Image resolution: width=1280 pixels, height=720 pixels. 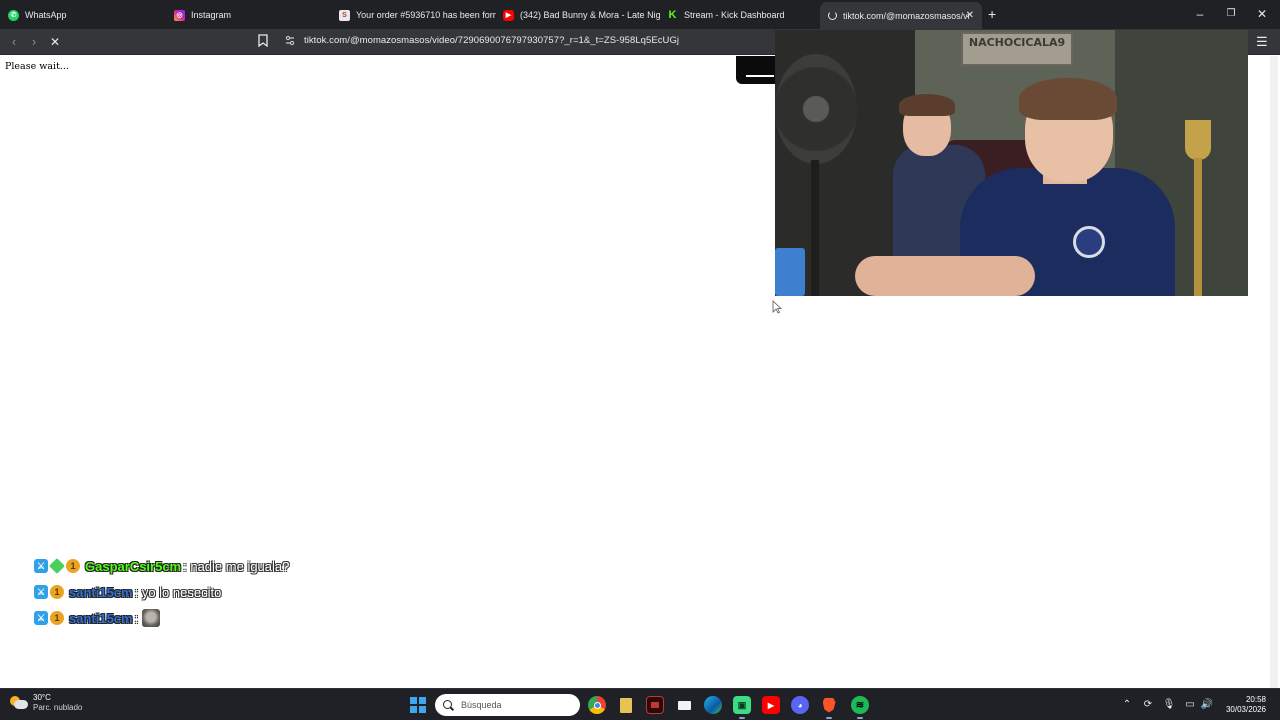 What do you see at coordinates (82, 15) in the screenshot?
I see `tab-whatsapp: ✆ WhatsApp` at bounding box center [82, 15].